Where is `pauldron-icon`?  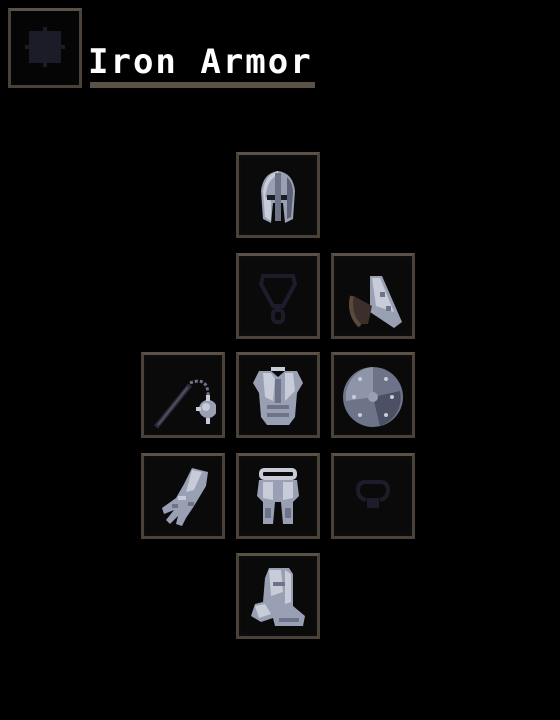
pauldron-icon is located at coordinates (375, 302).